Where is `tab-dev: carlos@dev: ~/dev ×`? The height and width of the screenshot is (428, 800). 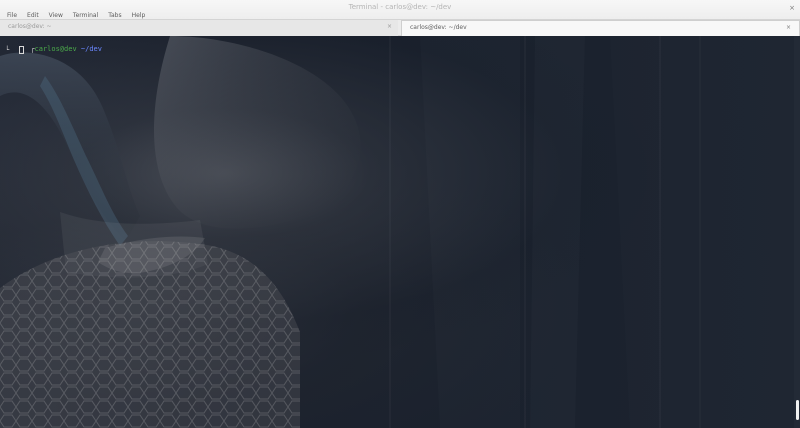
tab-dev: carlos@dev: ~/dev × is located at coordinates (600, 28).